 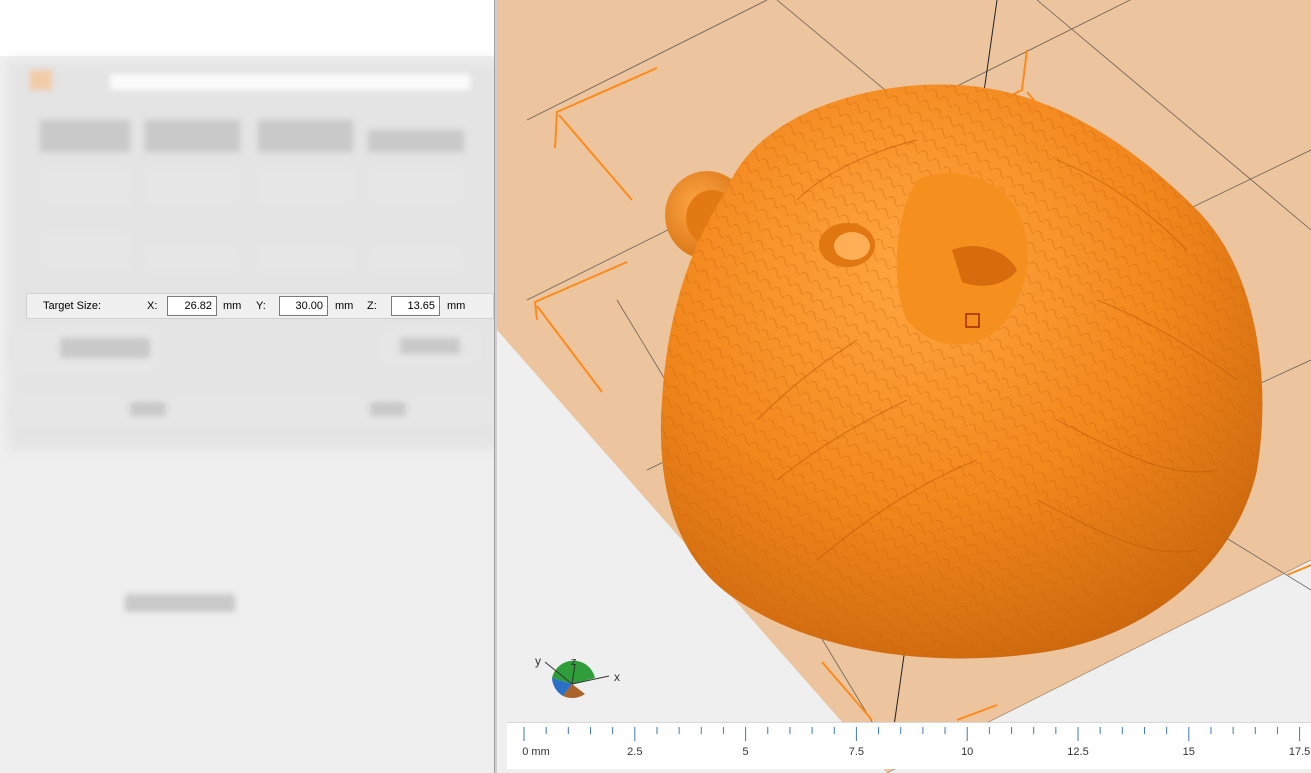 I want to click on ruler-tick-label: 7.5, so click(x=856, y=752).